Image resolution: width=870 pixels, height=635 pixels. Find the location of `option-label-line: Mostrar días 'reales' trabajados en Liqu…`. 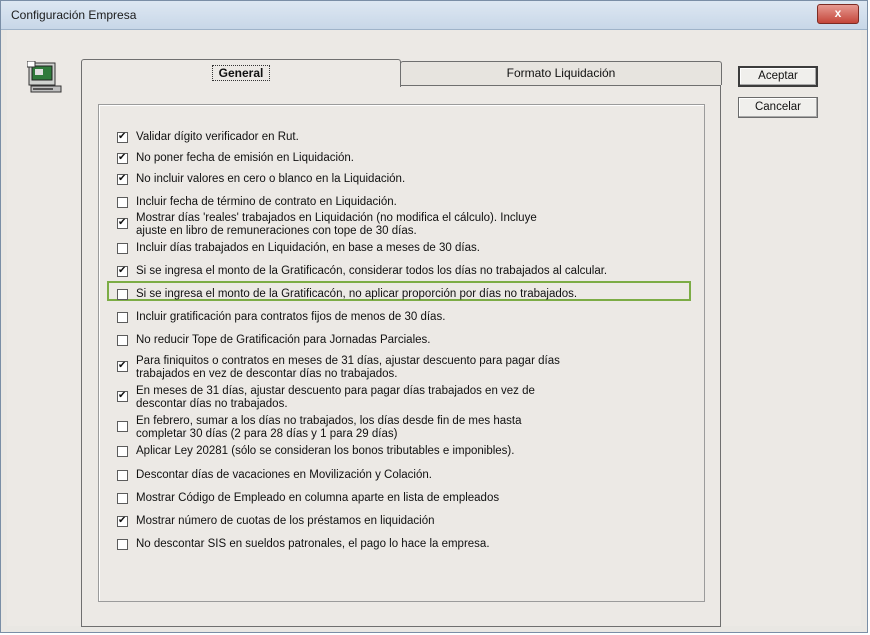

option-label-line: Mostrar días 'reales' trabajados en Liqu… is located at coordinates (336, 218).